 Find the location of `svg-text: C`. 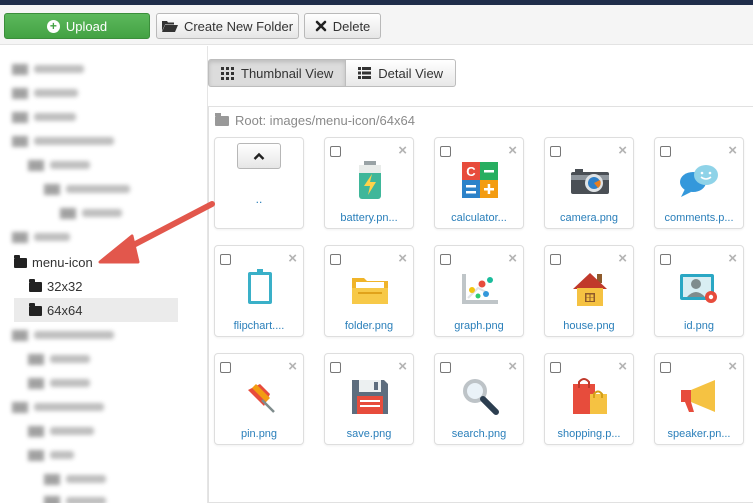

svg-text: C is located at coordinates (471, 171).